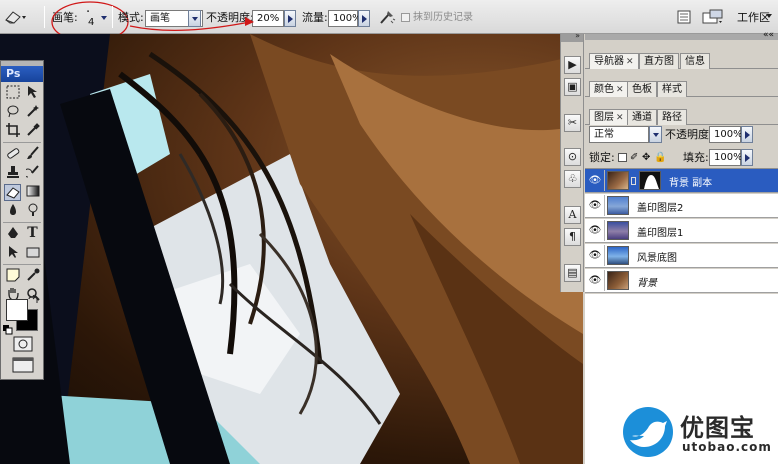 Image resolution: width=778 pixels, height=464 pixels. I want to click on layer-row: 👁 背景 副本, so click(681, 181).